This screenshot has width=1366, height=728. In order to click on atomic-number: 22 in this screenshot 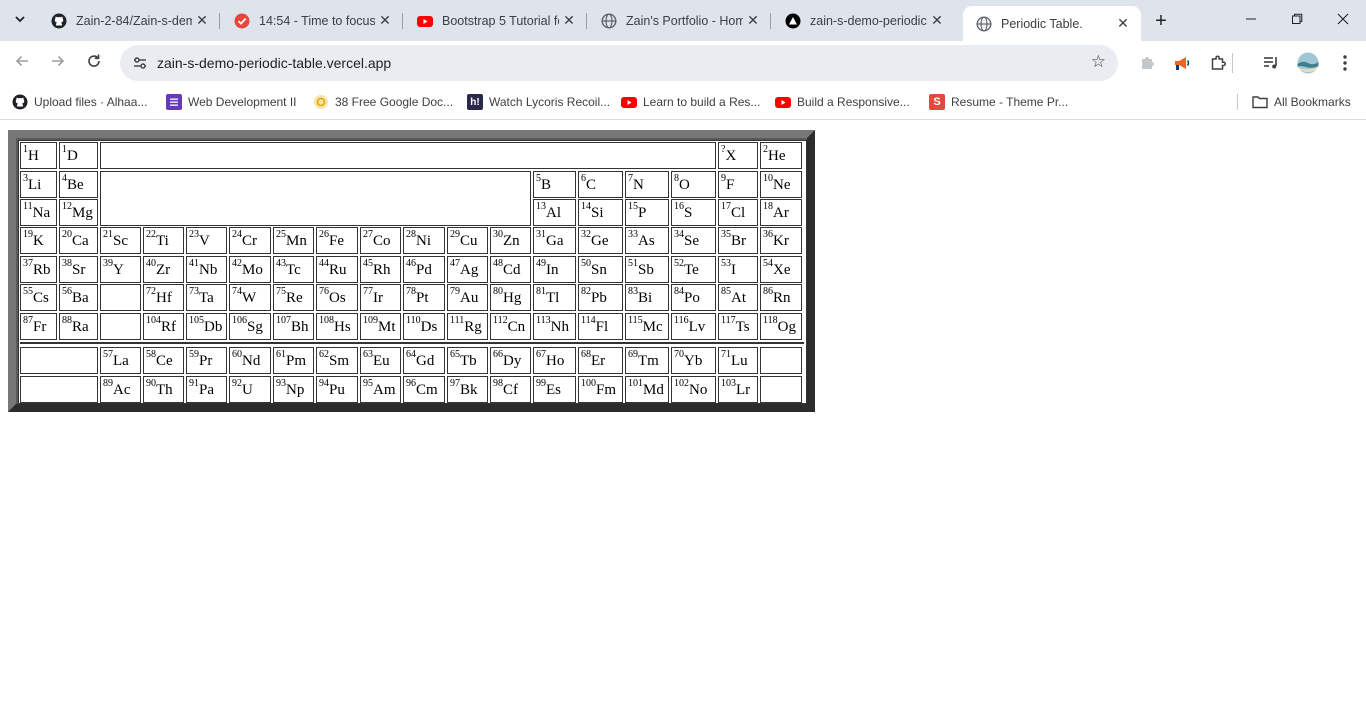, I will do `click(151, 234)`.